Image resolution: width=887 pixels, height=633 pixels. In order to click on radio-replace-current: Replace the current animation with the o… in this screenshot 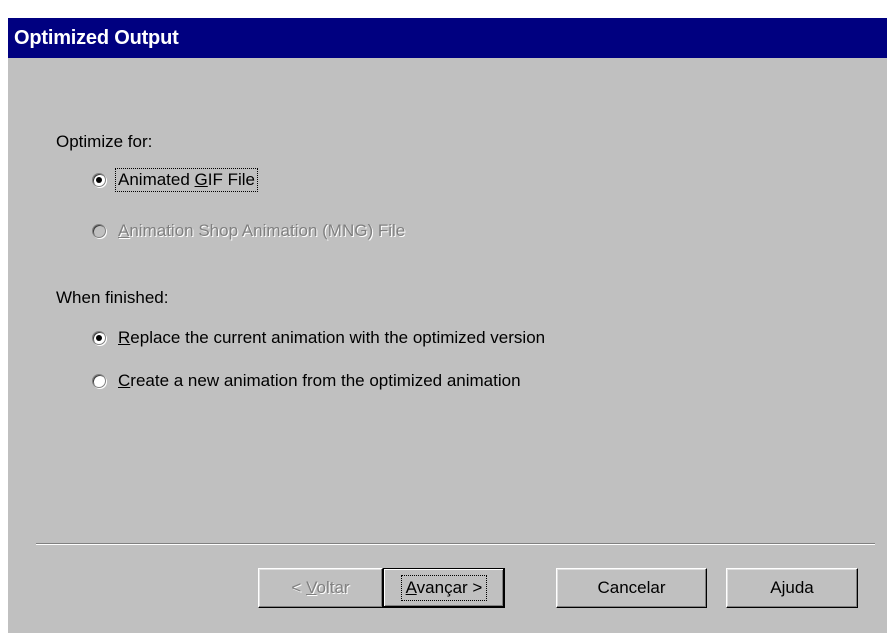, I will do `click(319, 338)`.